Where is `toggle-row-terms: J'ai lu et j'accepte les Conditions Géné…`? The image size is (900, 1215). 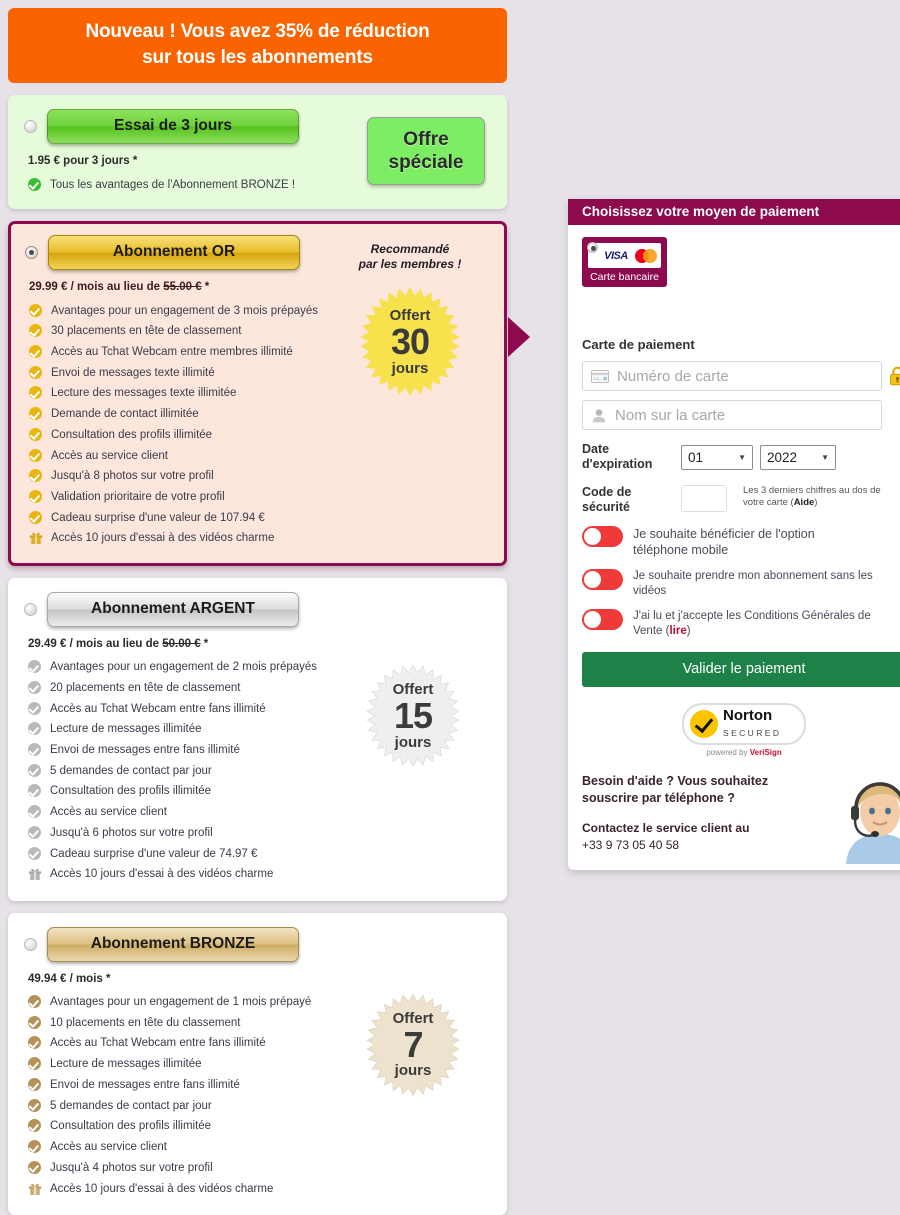
toggle-row-terms: J'ai lu et j'accepte les Conditions Géné… is located at coordinates (741, 623).